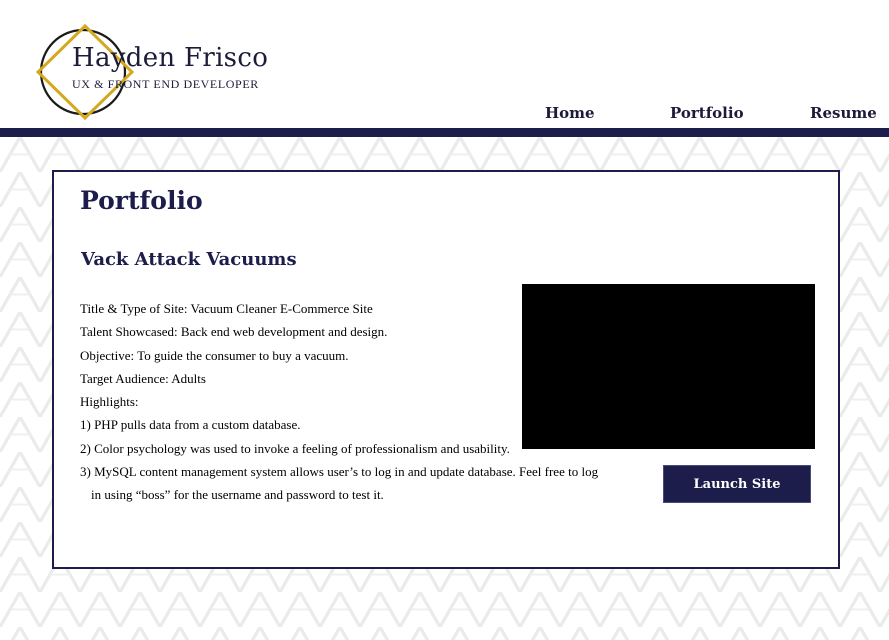 The image size is (889, 640). I want to click on logo-name: Hayden Frisco, so click(170, 58).